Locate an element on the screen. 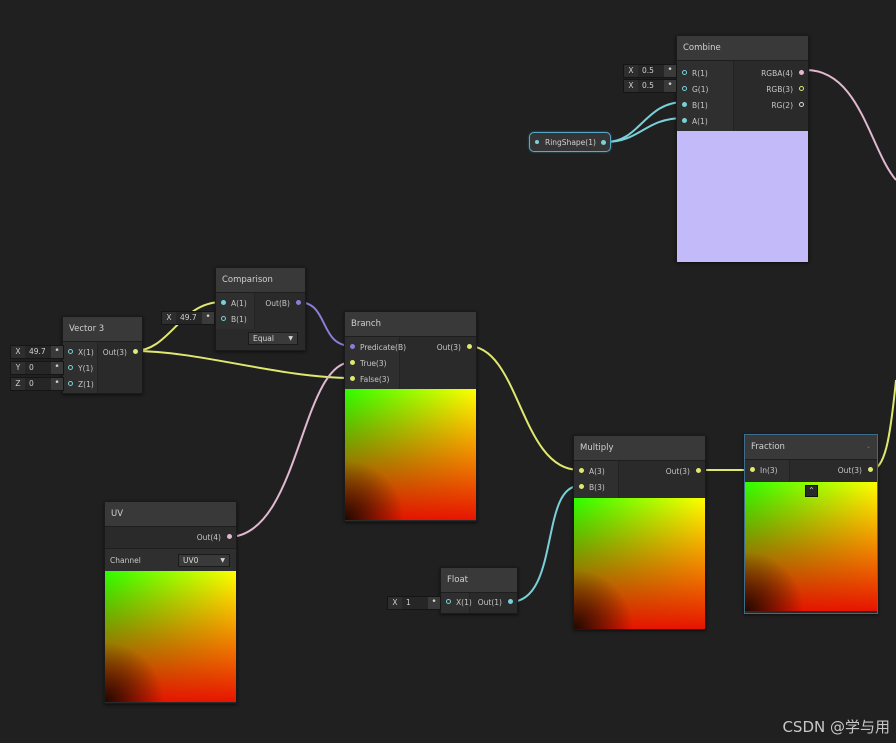 The width and height of the screenshot is (896, 743). preview-collapse-button: ⌃ is located at coordinates (811, 491).